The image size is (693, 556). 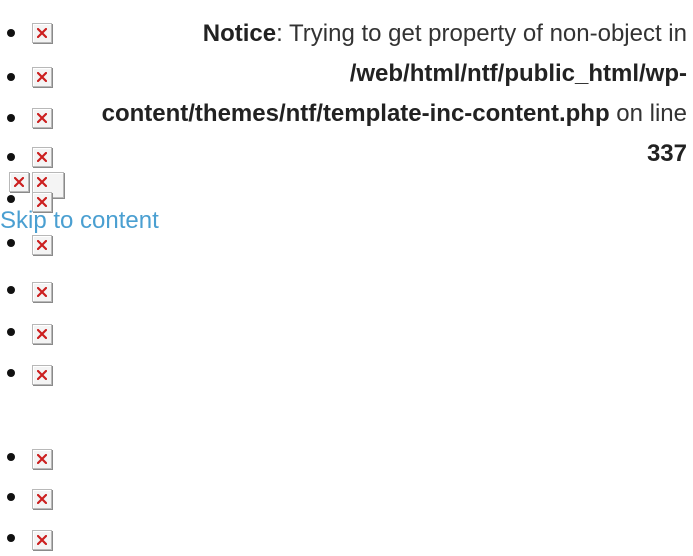 What do you see at coordinates (239, 33) in the screenshot?
I see `notice-label: Notice` at bounding box center [239, 33].